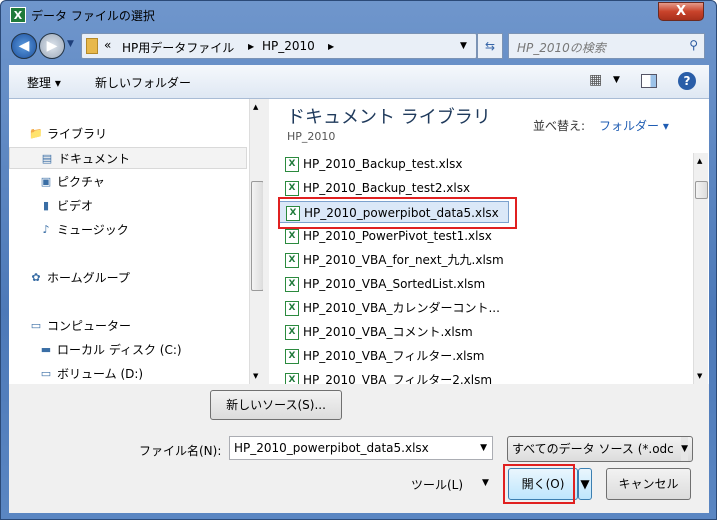 Image resolution: width=717 pixels, height=520 pixels. I want to click on nav-item: ♪ ミュージック, so click(128, 230).